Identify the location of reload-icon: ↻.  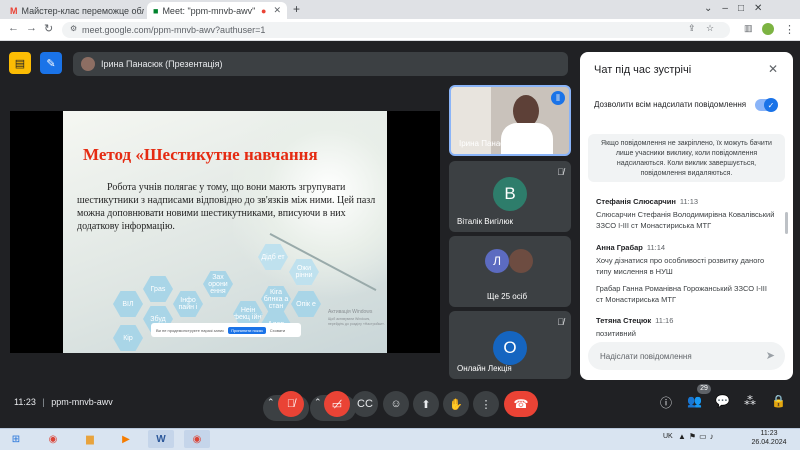
(48, 28).